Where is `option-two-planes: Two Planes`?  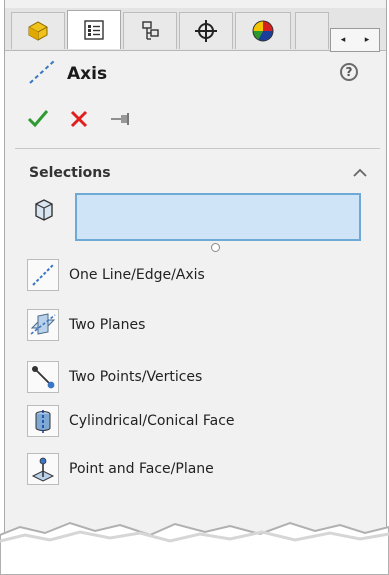
option-two-planes: Two Planes is located at coordinates (192, 325).